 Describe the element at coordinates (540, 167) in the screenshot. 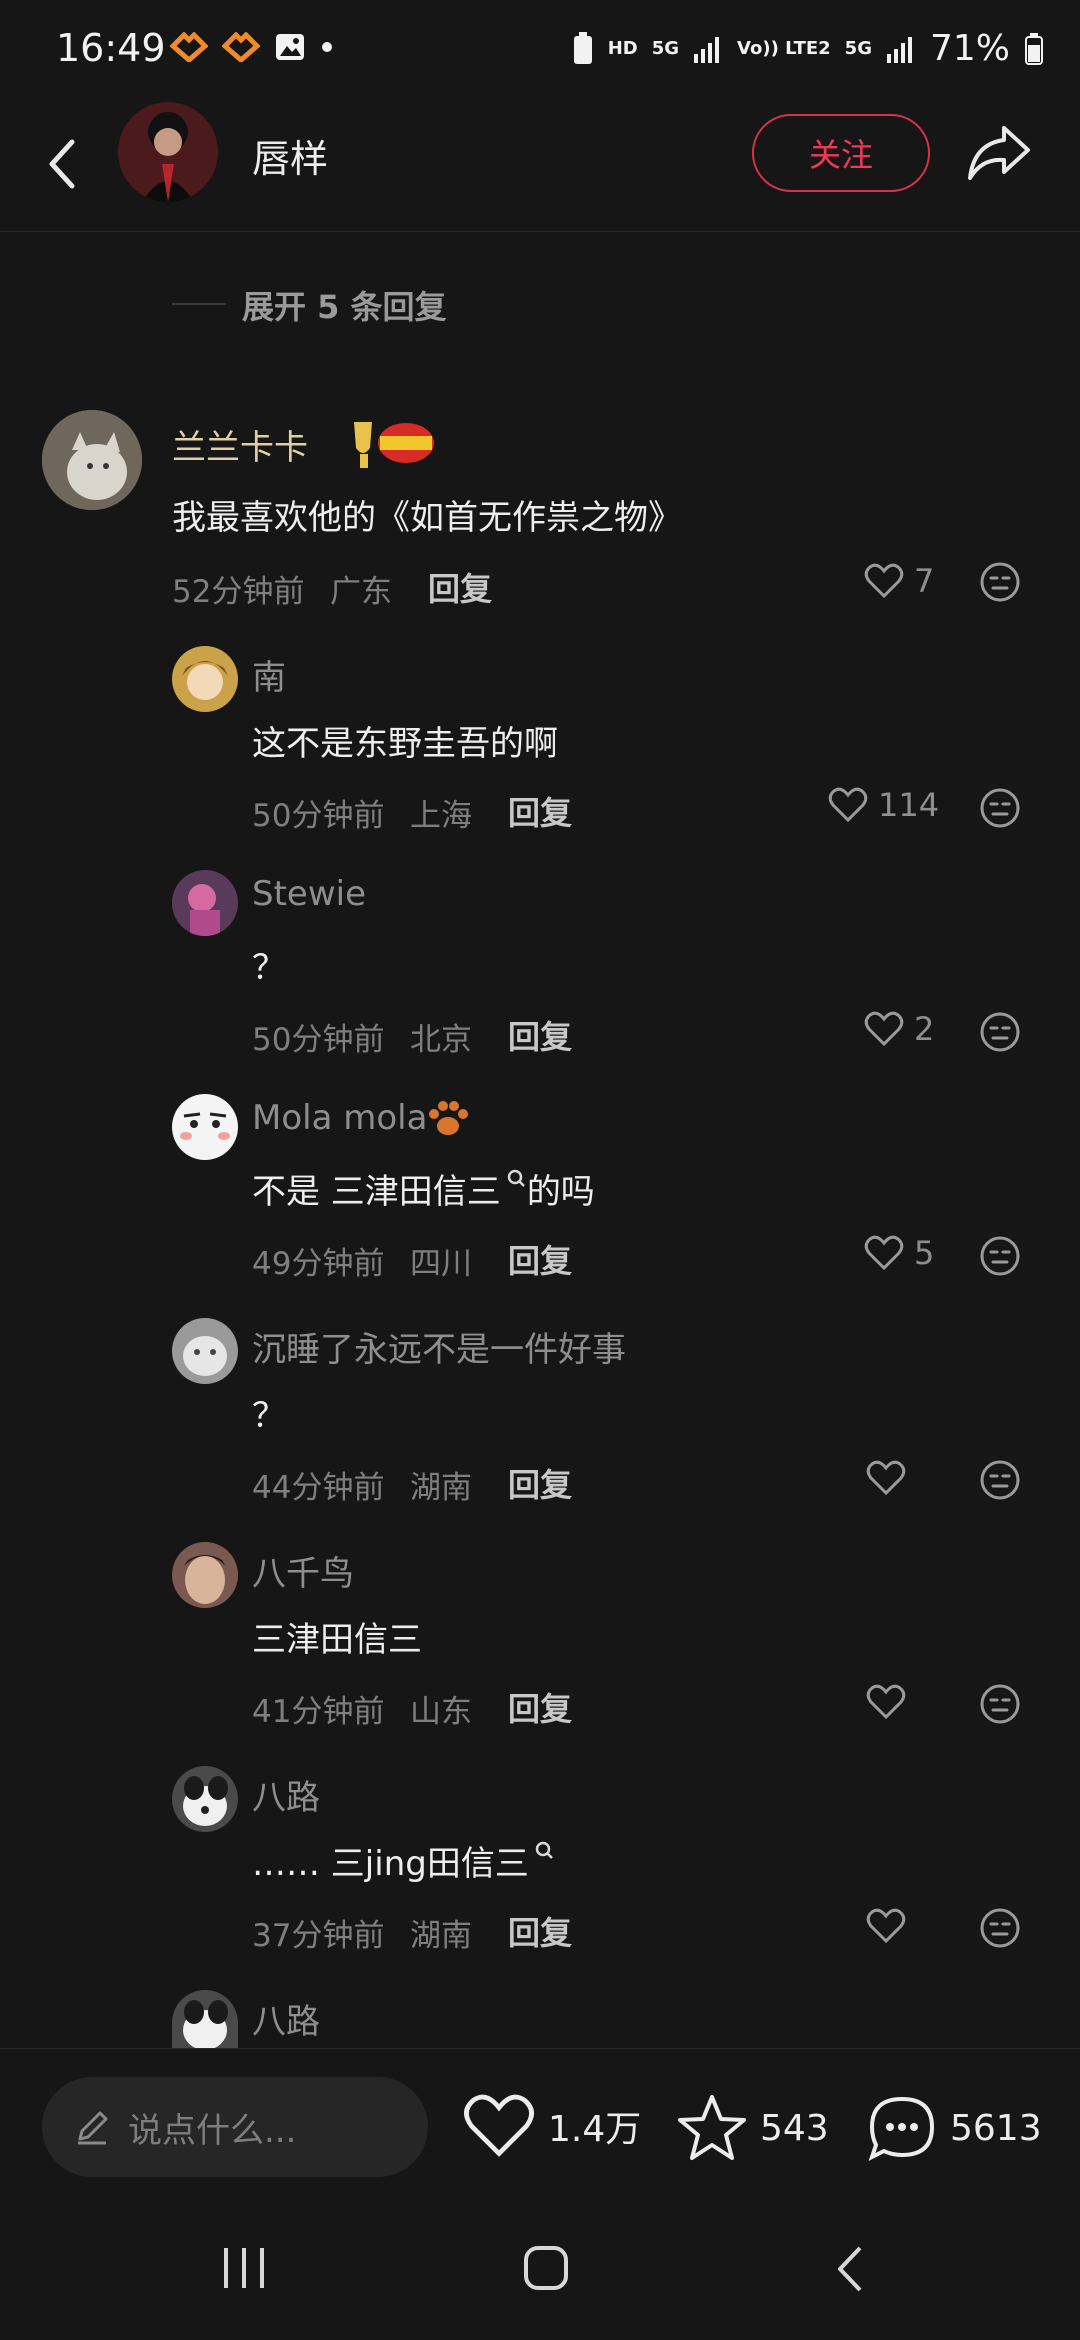

I see `header: 唇样 关注` at that location.